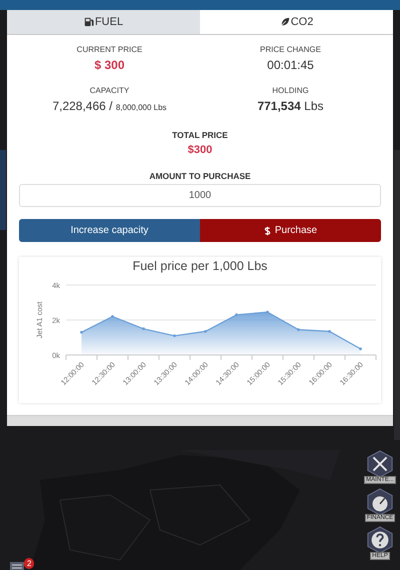 This screenshot has width=400, height=570. Describe the element at coordinates (200, 176) in the screenshot. I see `amount-label: AMOUNT TO PURCHASE` at that location.